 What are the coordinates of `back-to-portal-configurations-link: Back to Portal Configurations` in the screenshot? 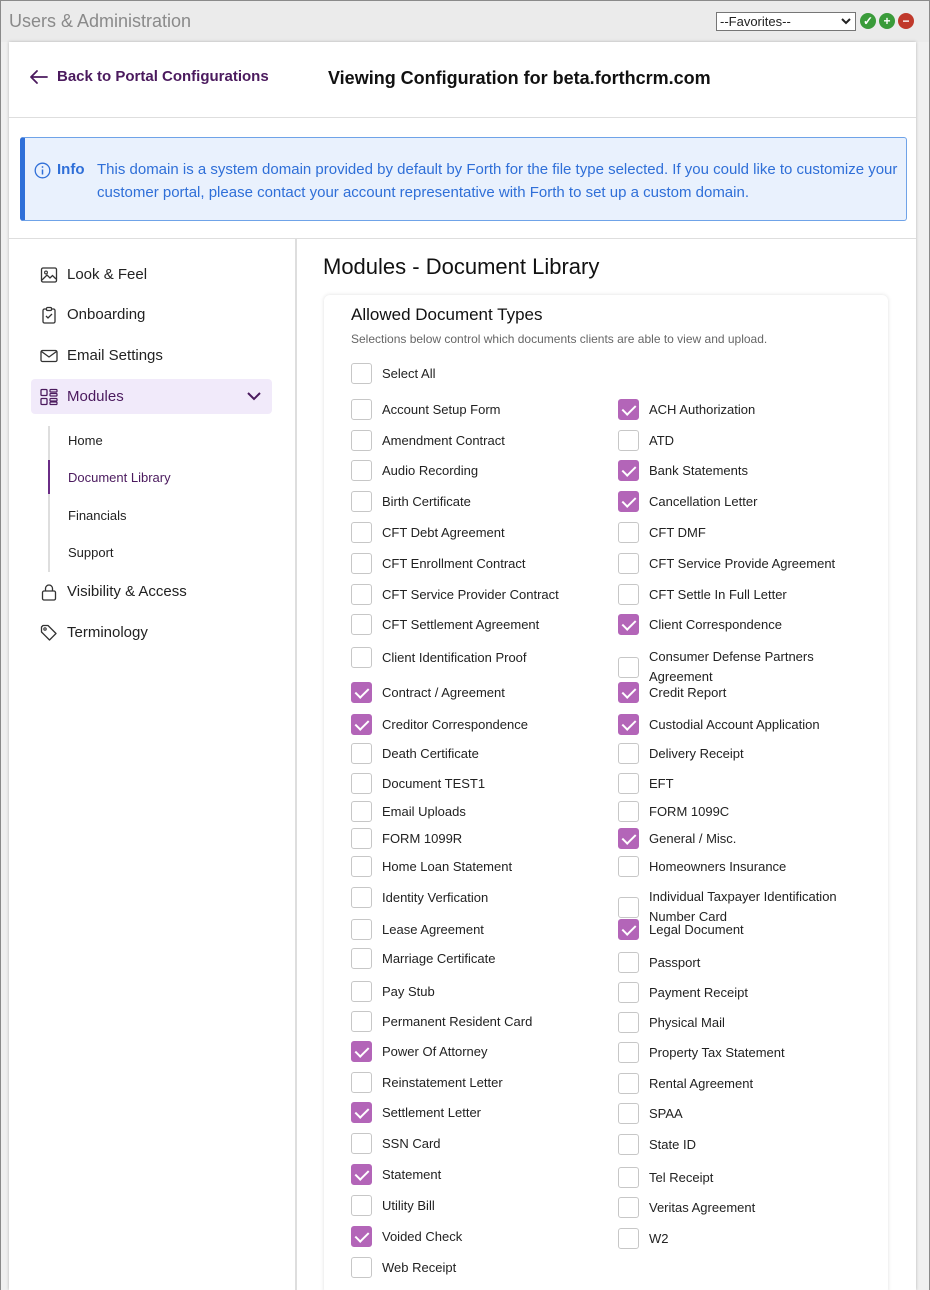 It's located at (149, 76).